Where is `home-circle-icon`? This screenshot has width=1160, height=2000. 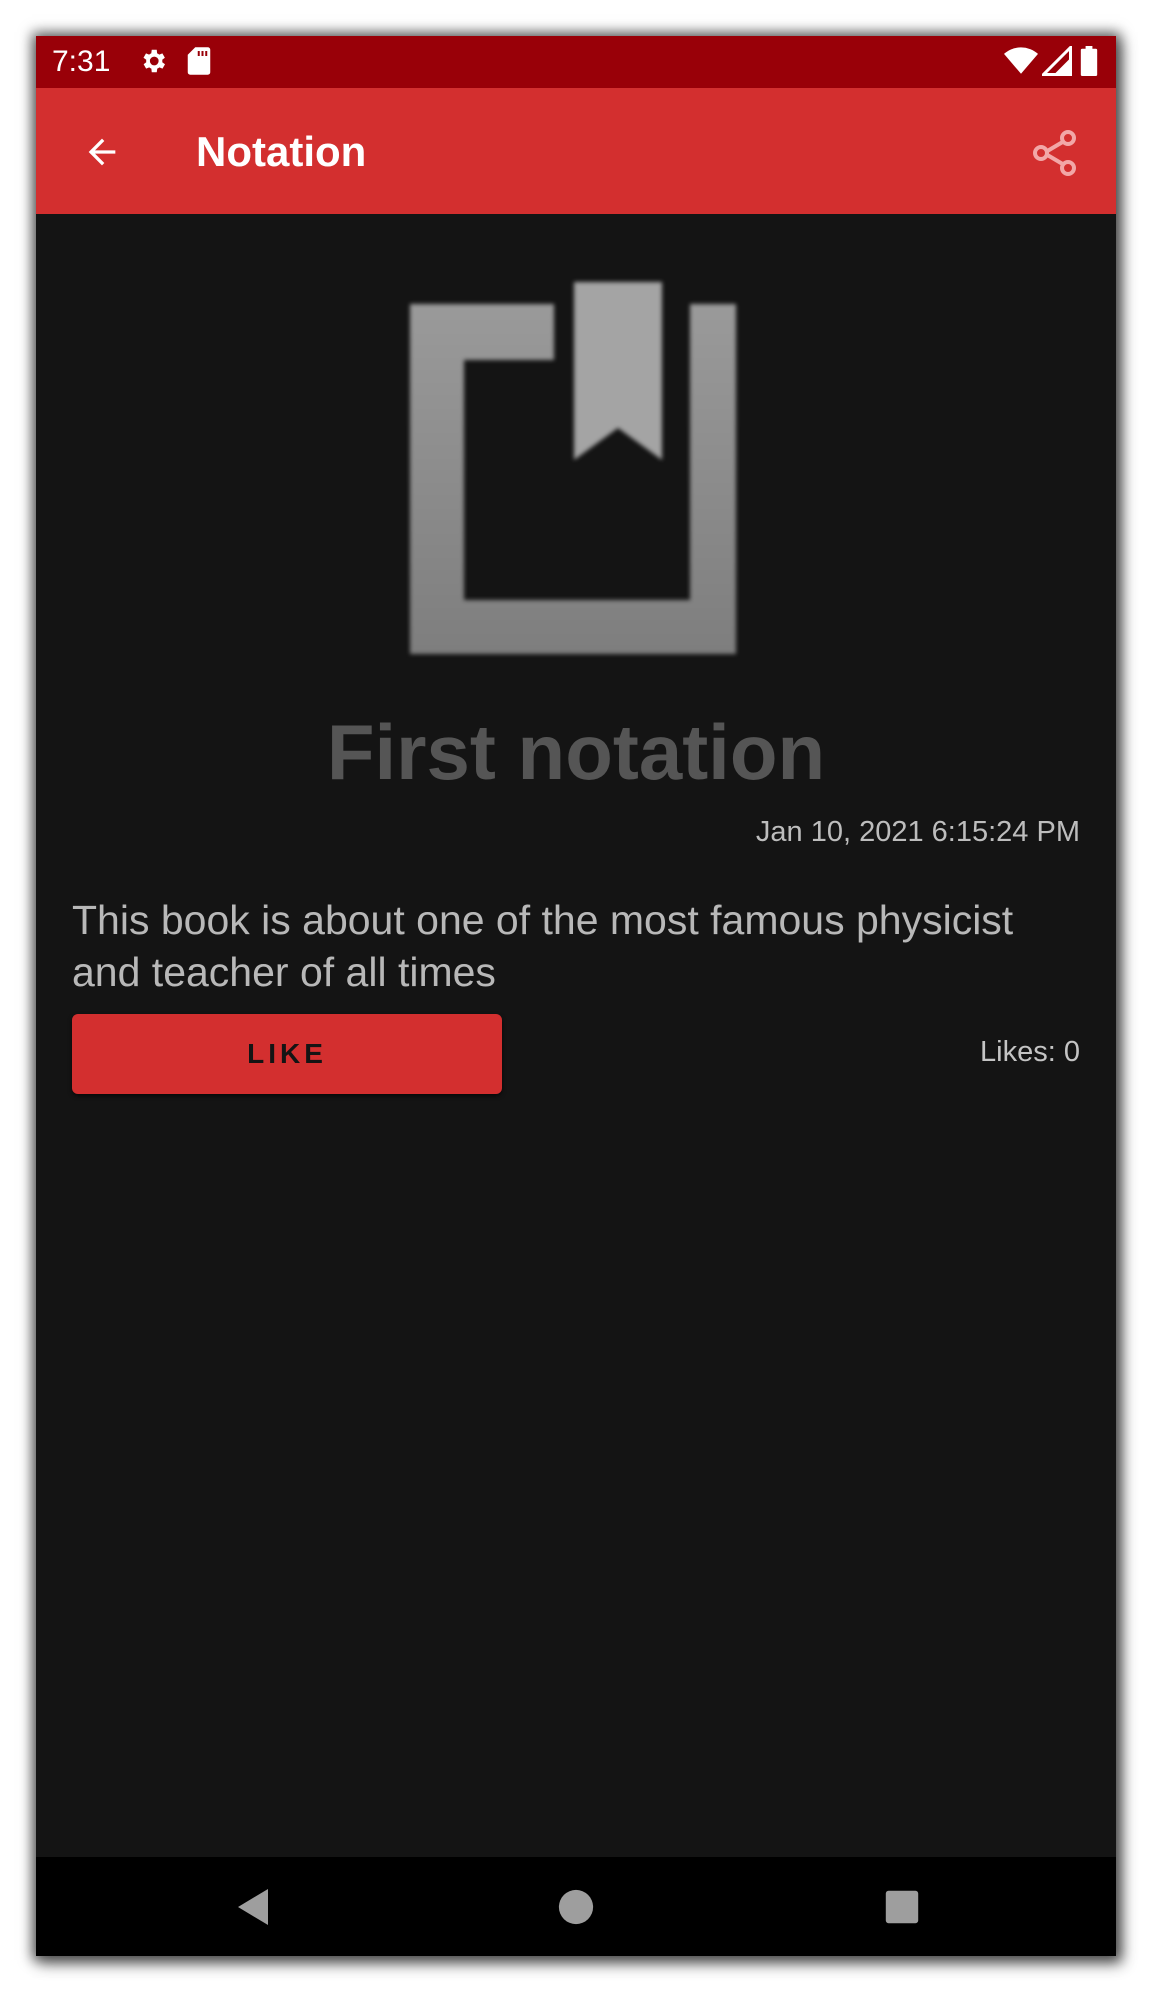 home-circle-icon is located at coordinates (576, 1907).